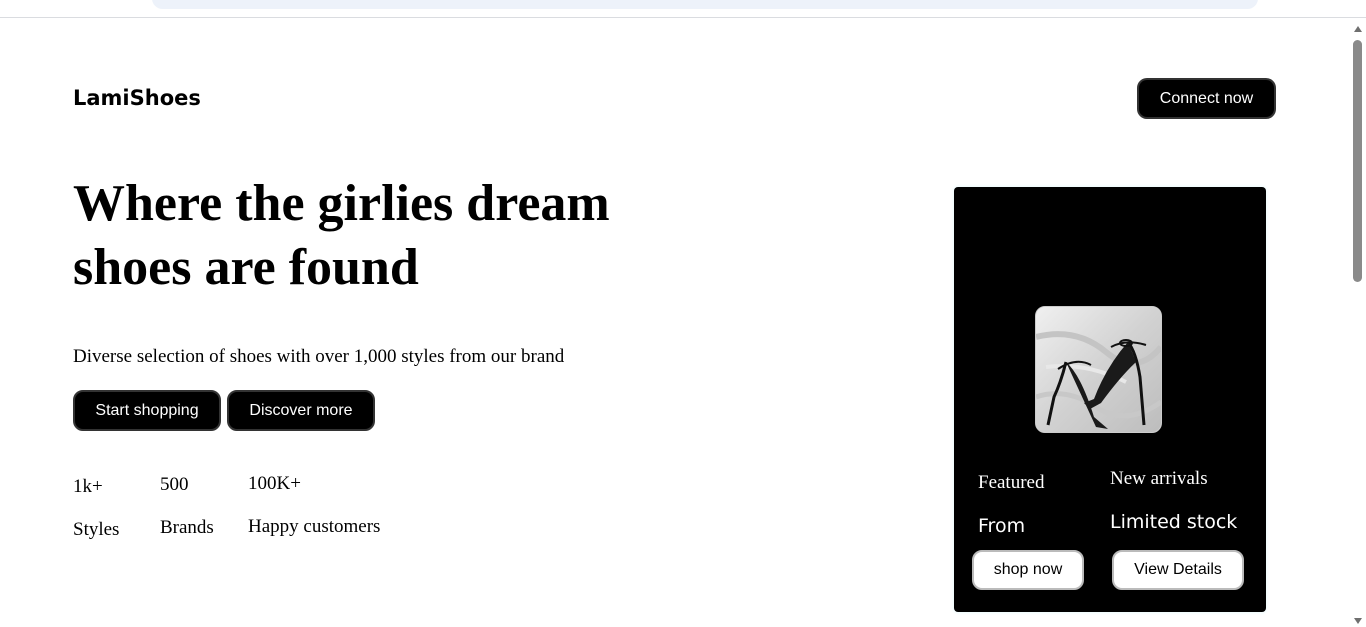  I want to click on hero-title: Where the girlies dream shoes are found, so click(341, 235).